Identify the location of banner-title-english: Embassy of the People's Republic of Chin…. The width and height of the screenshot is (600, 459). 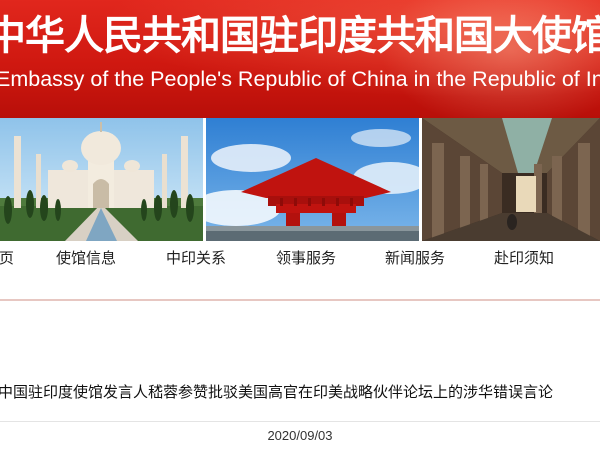
(300, 79).